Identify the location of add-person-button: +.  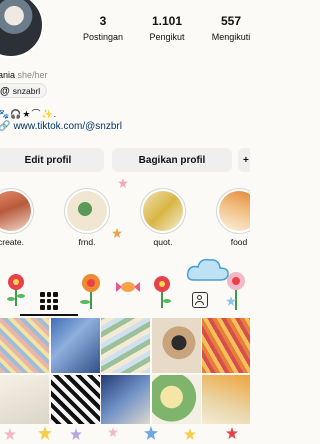
(244, 160).